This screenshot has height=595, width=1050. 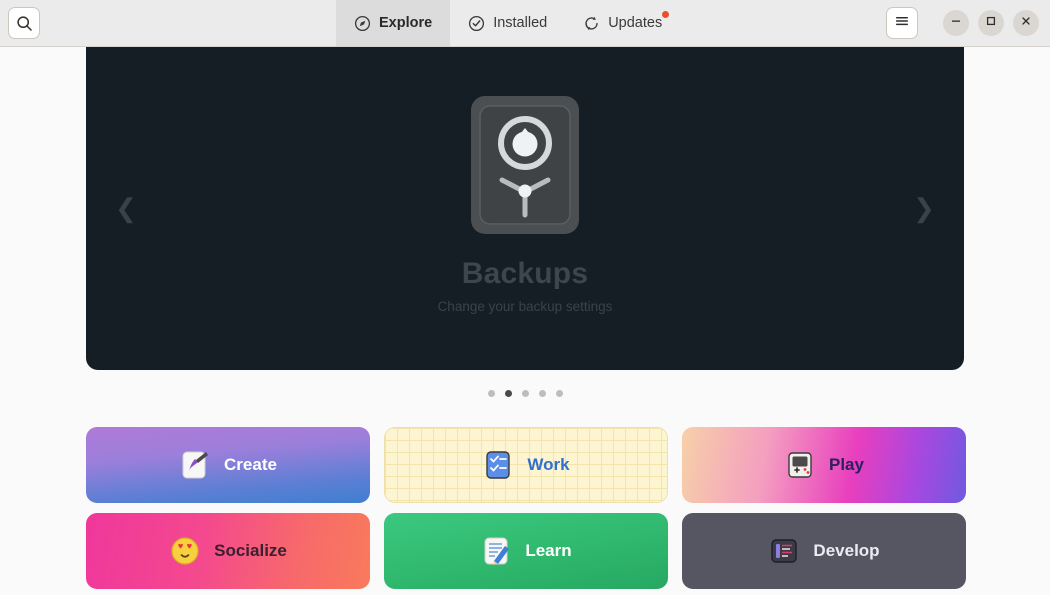 I want to click on featured-app-title: Backups, so click(x=525, y=273).